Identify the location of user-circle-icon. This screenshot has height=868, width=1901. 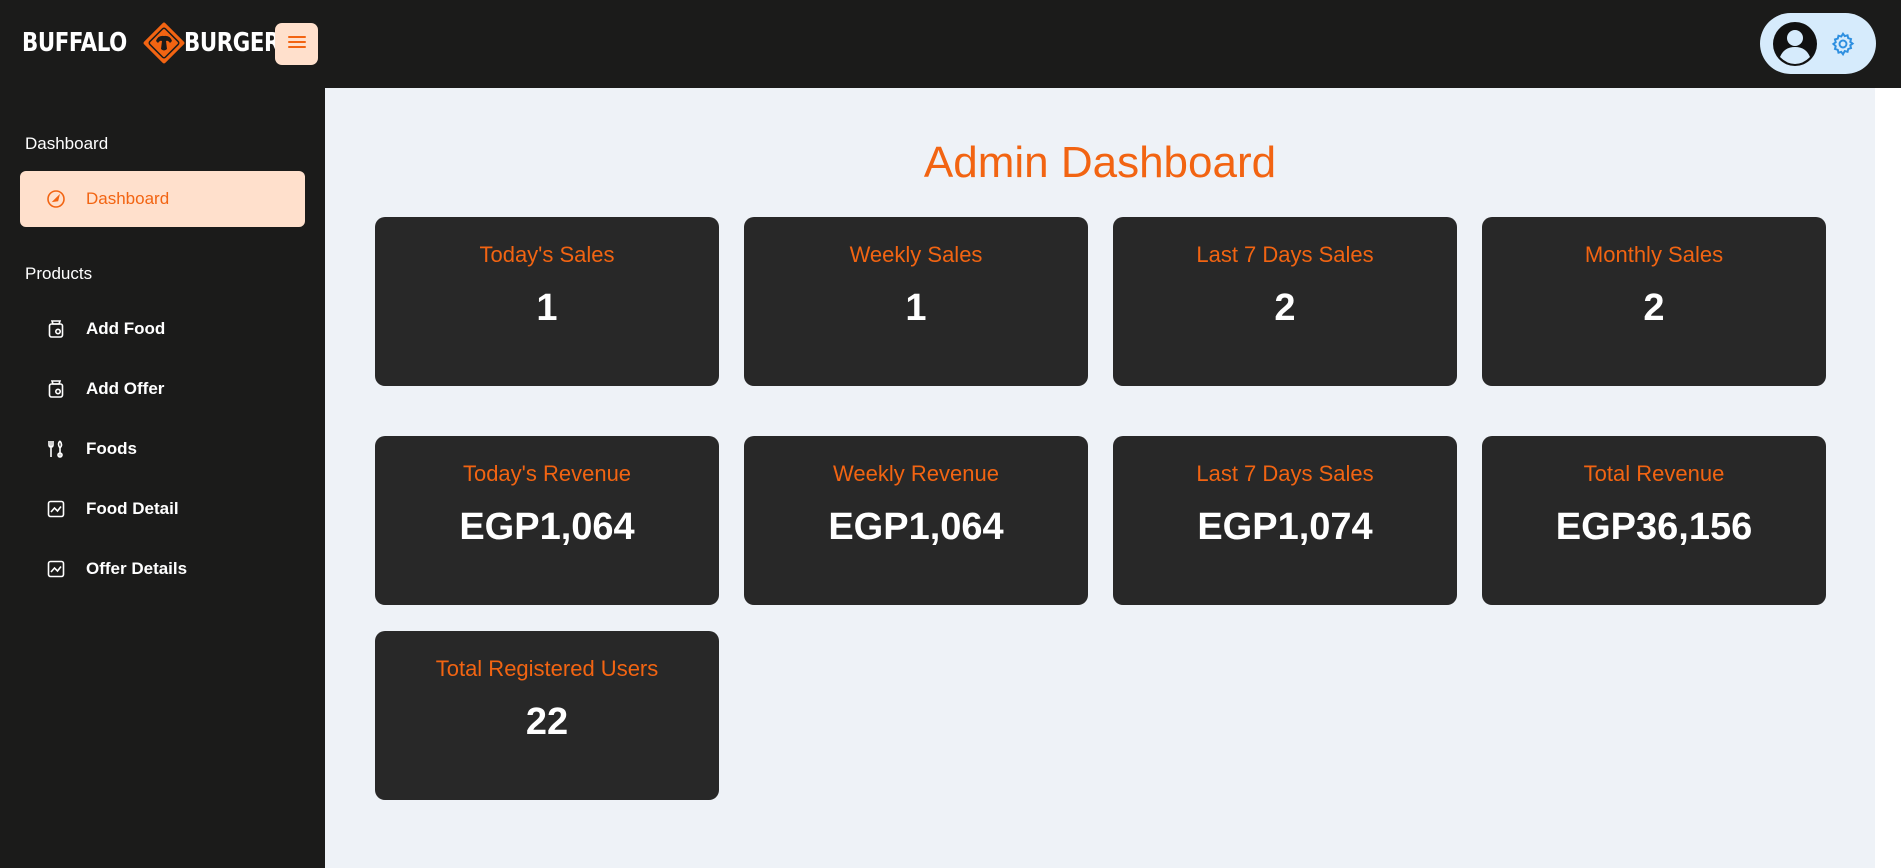
(1795, 44).